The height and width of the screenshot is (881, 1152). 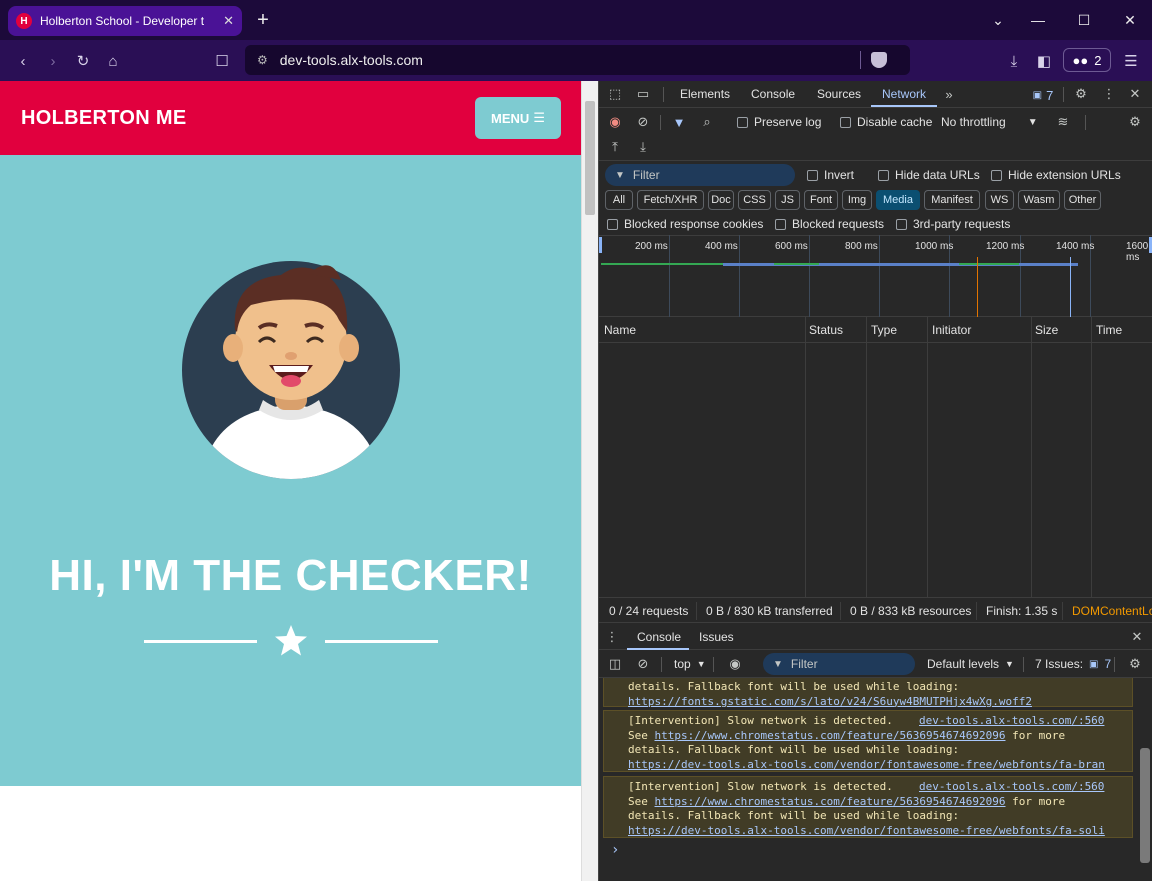 What do you see at coordinates (1038, 20) in the screenshot?
I see `minimize-button: —` at bounding box center [1038, 20].